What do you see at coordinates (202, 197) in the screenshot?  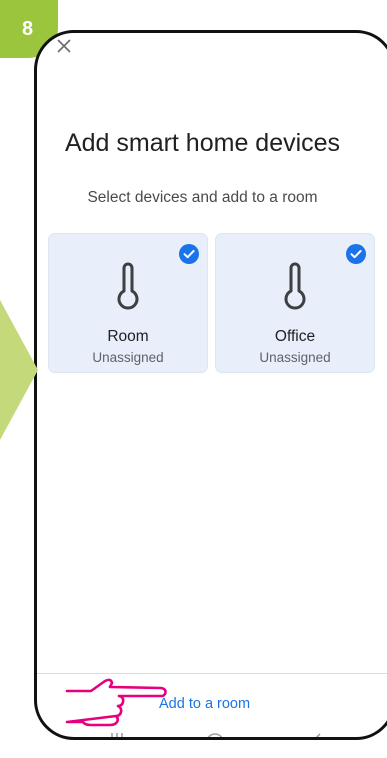 I see `page-subtitle: Select devices and add to a room` at bounding box center [202, 197].